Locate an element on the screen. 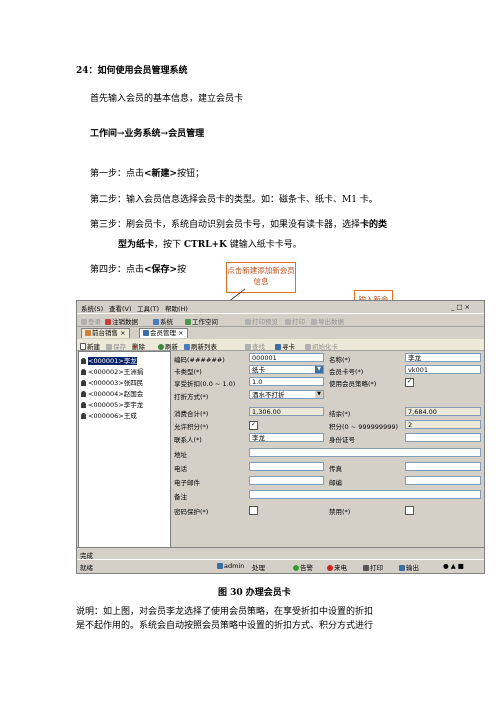 The width and height of the screenshot is (496, 702). note-label: 备注 is located at coordinates (180, 497).